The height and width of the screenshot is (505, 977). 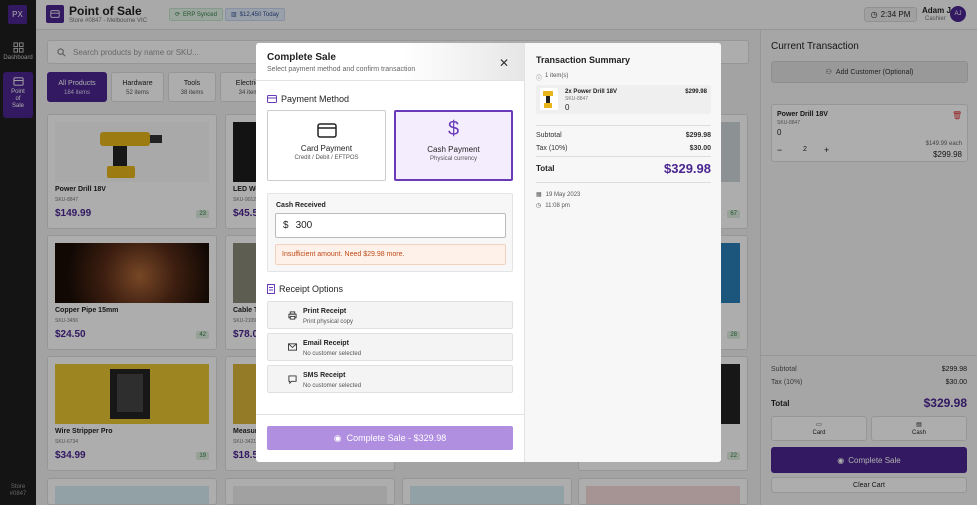 I want to click on receipt-options-label: Receipt Options, so click(x=311, y=289).